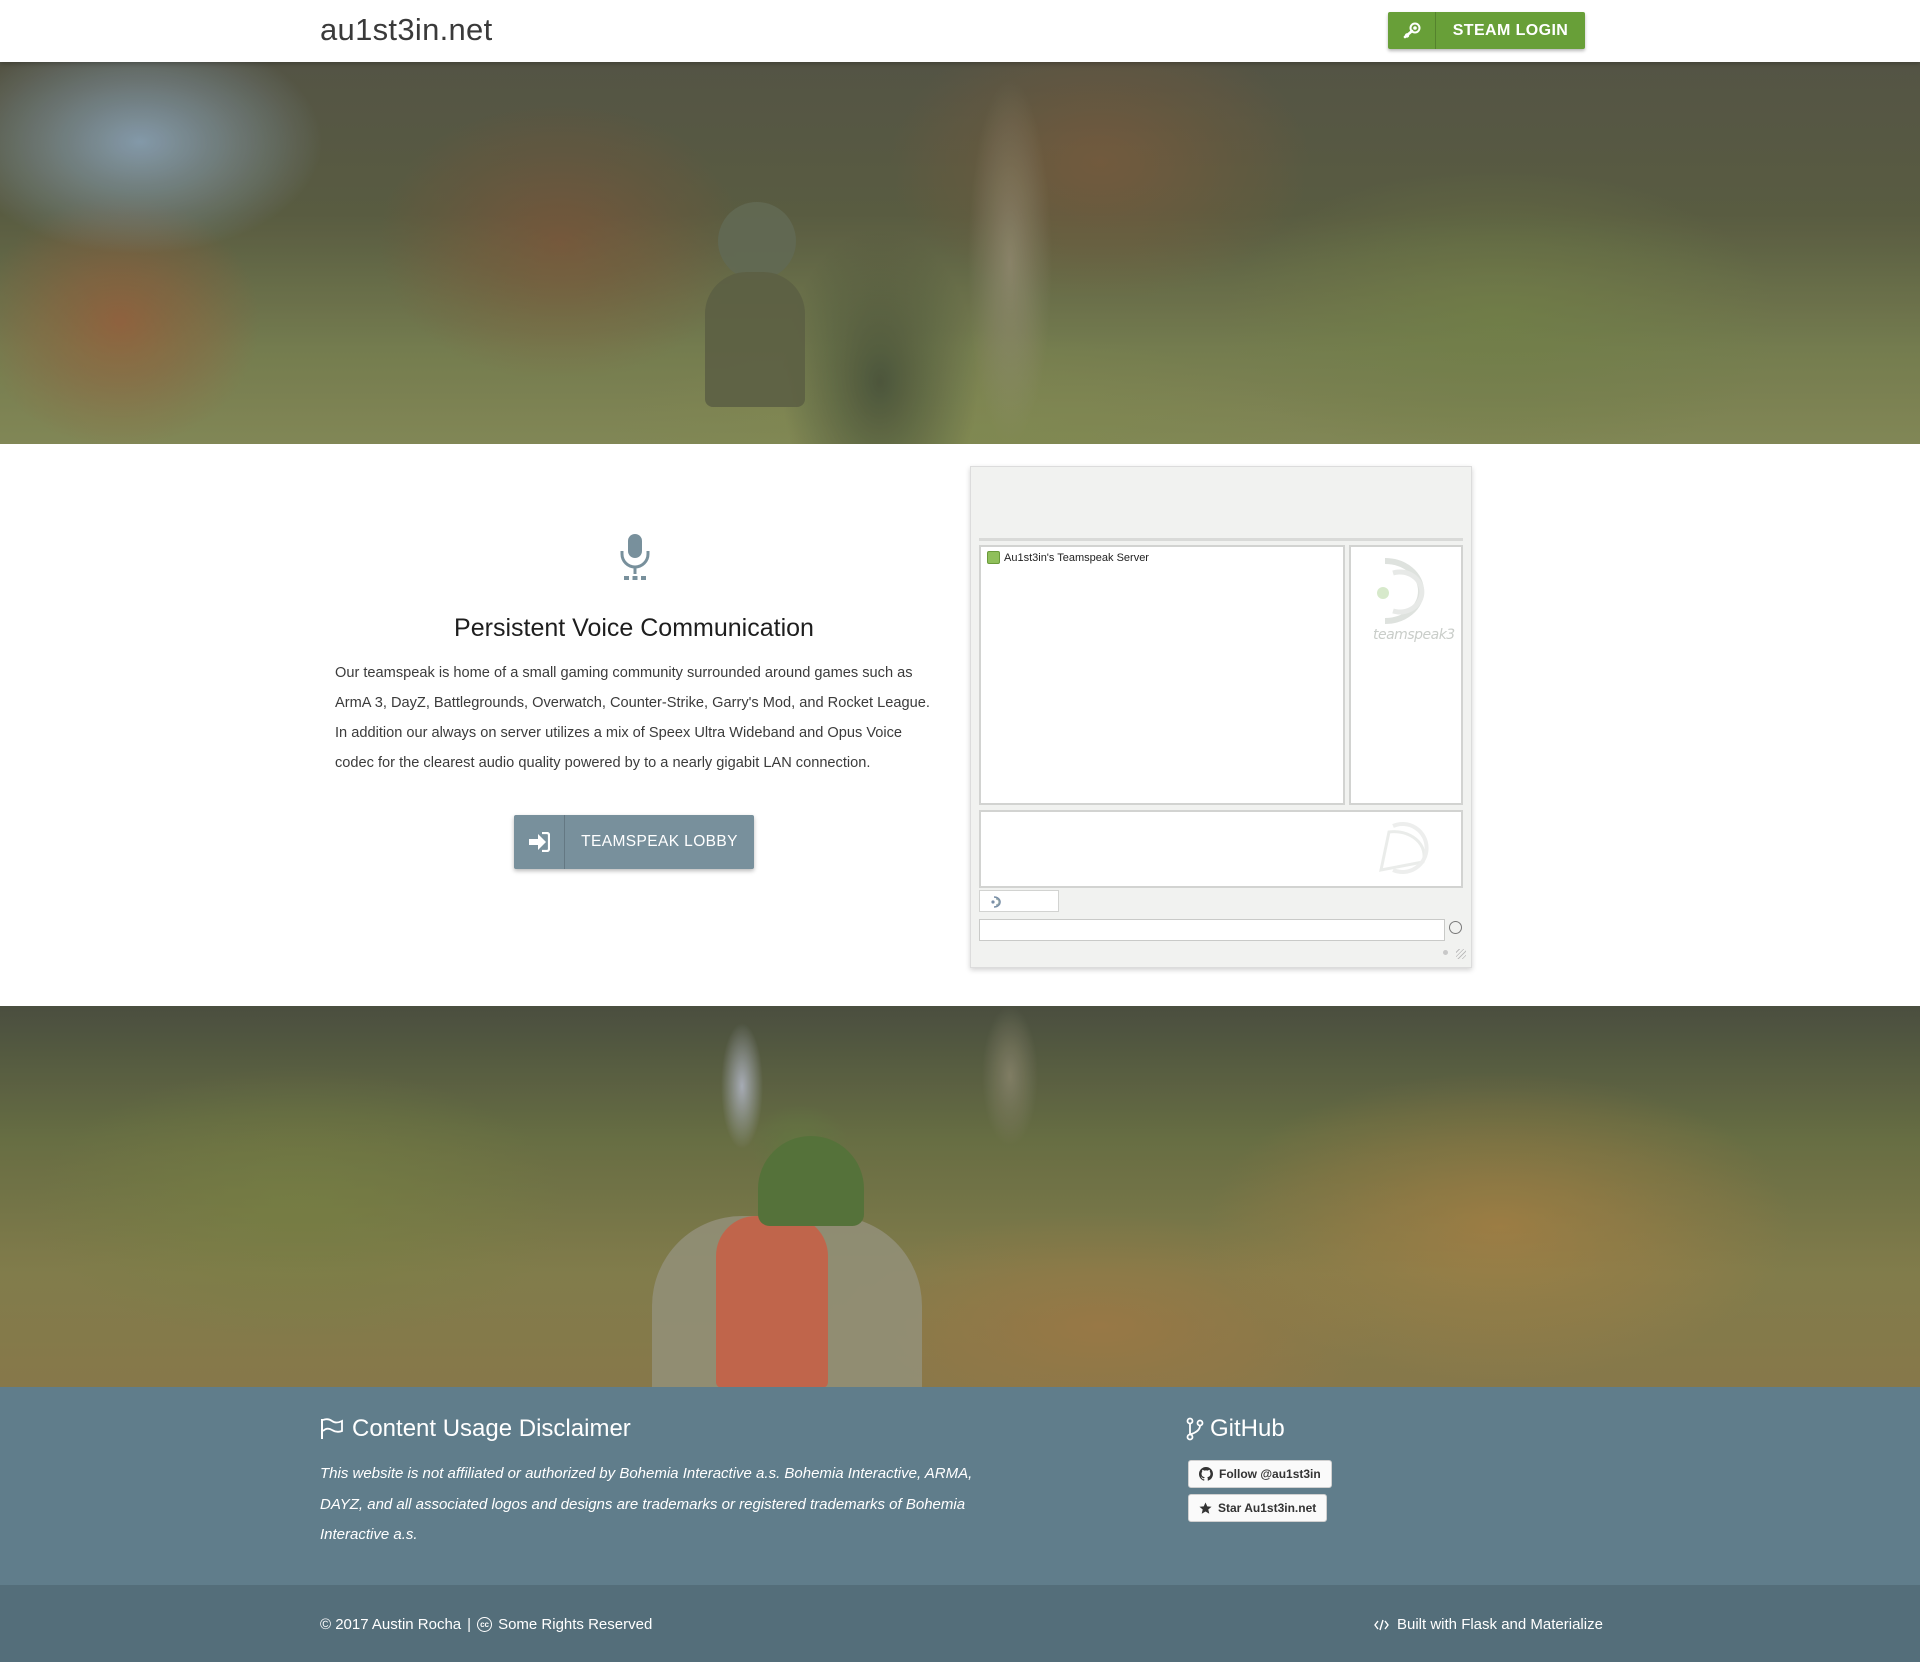  I want to click on github-title: GitHub, so click(1247, 1428).